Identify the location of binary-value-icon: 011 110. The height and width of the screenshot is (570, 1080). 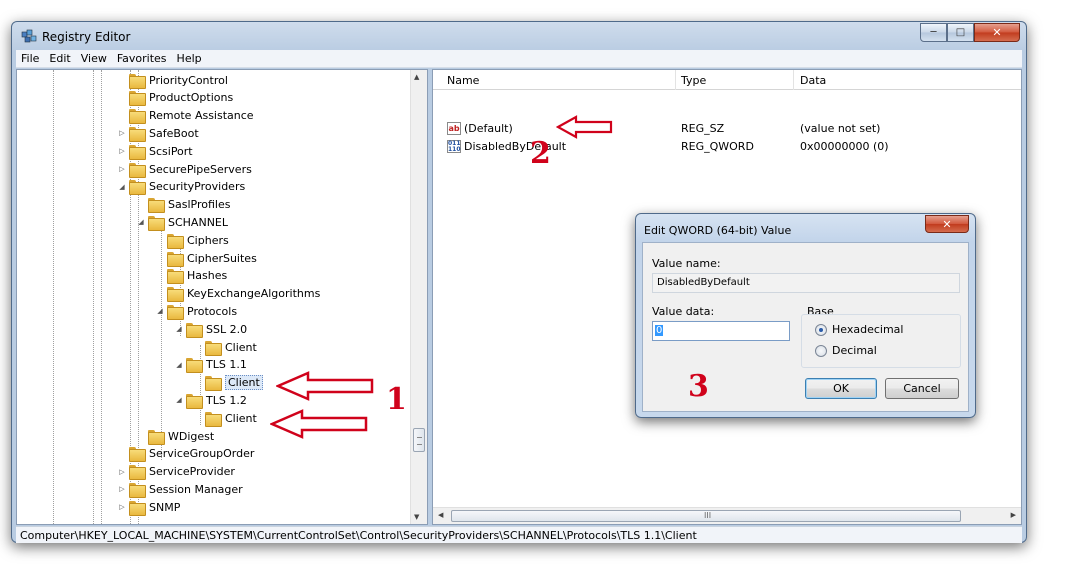
(454, 146).